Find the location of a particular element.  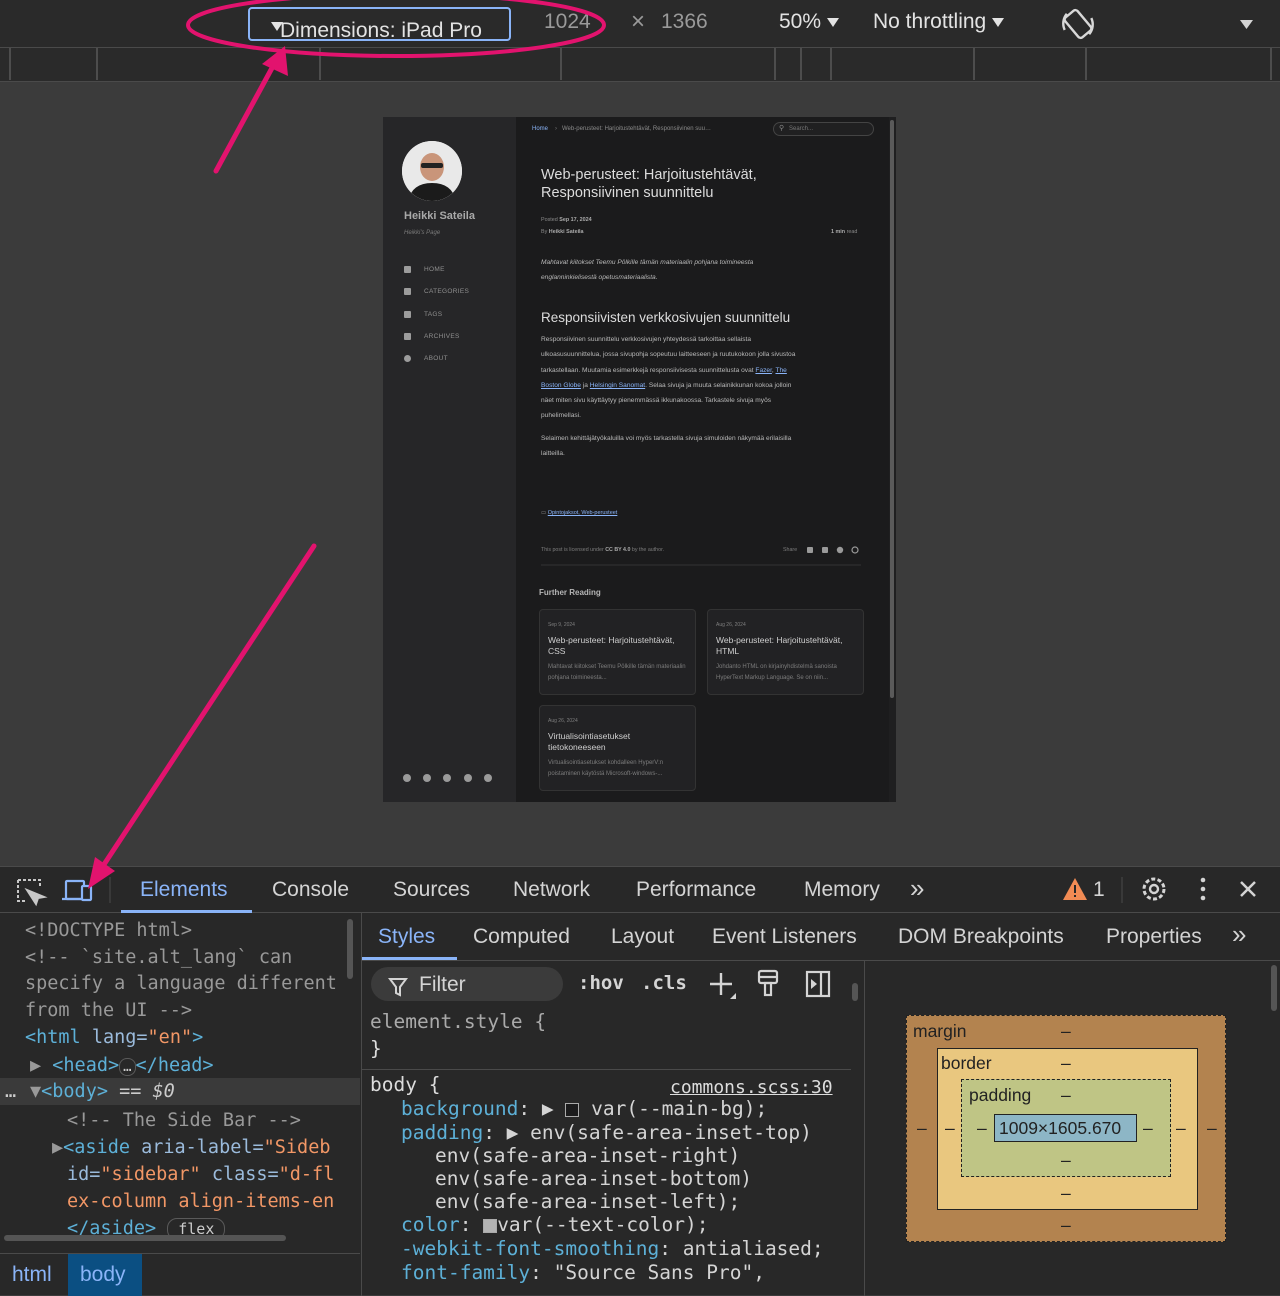

crumb-html: html is located at coordinates (32, 1275).